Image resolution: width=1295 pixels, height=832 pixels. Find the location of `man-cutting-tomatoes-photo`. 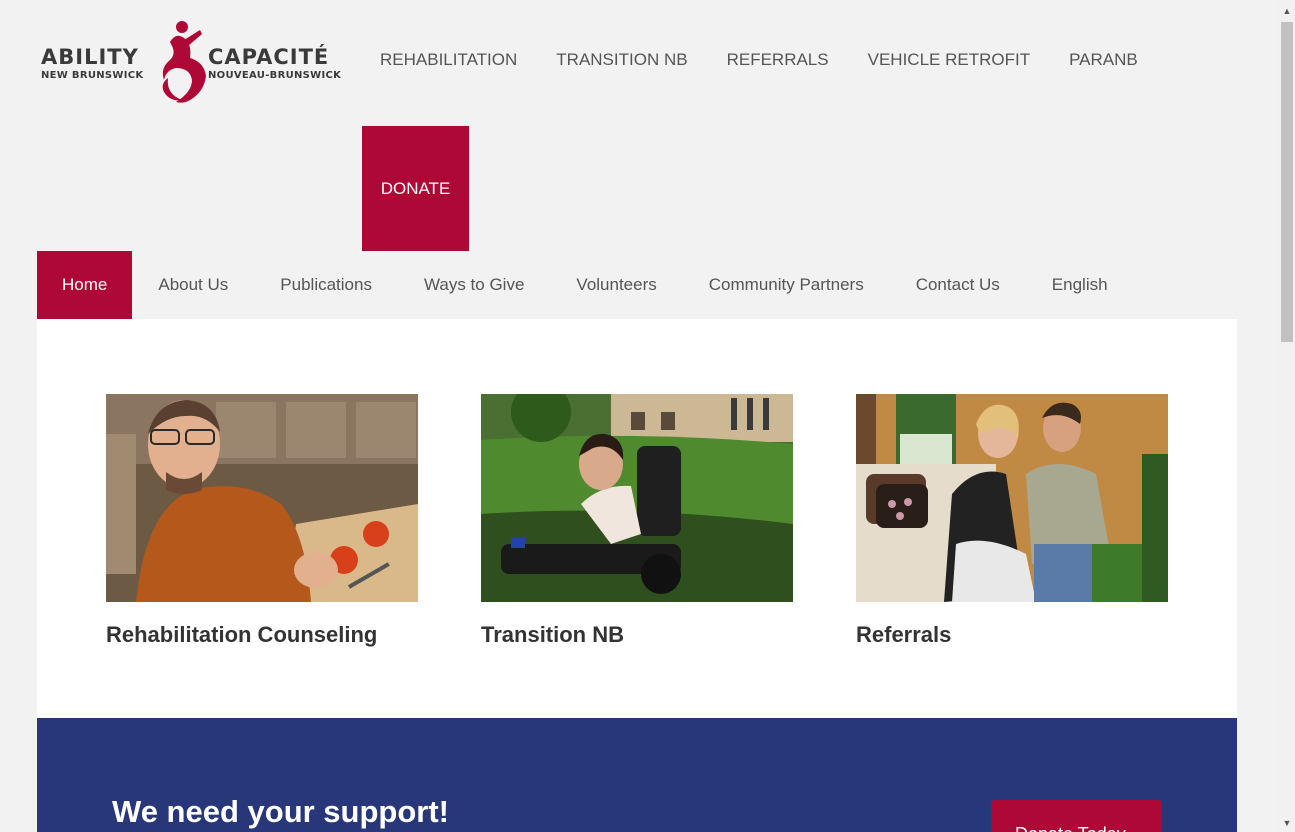

man-cutting-tomatoes-photo is located at coordinates (262, 498).